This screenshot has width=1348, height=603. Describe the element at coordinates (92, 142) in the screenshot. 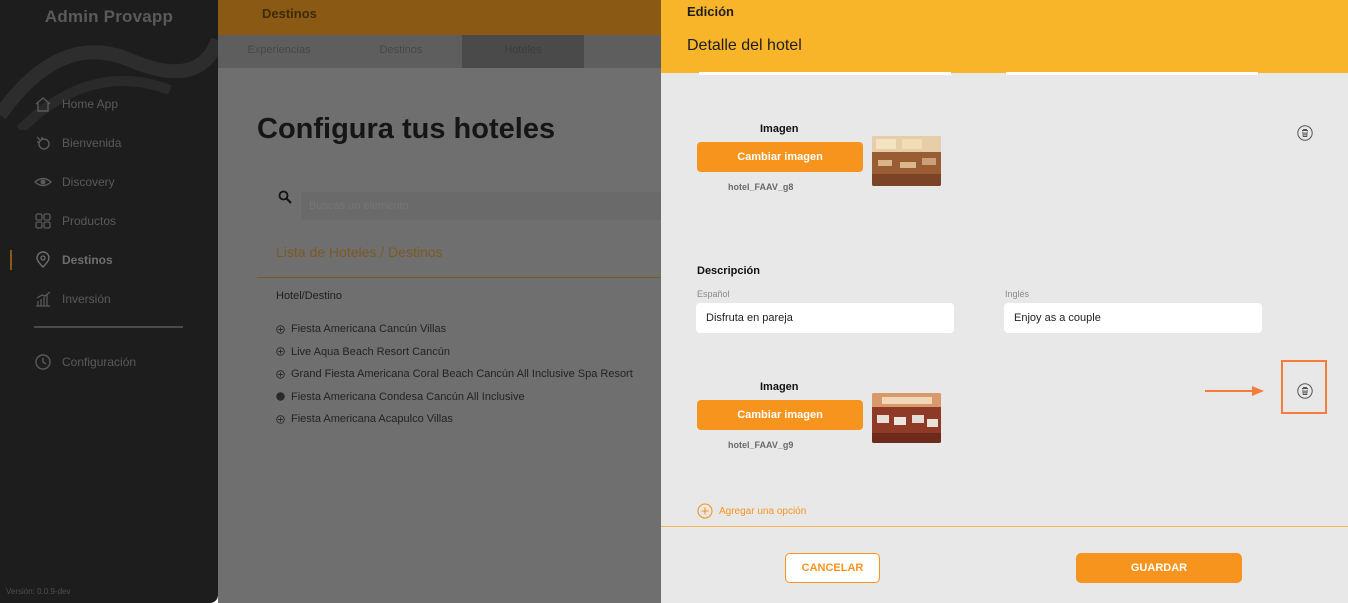

I see `sidebar-item-label: Bienvenida` at that location.